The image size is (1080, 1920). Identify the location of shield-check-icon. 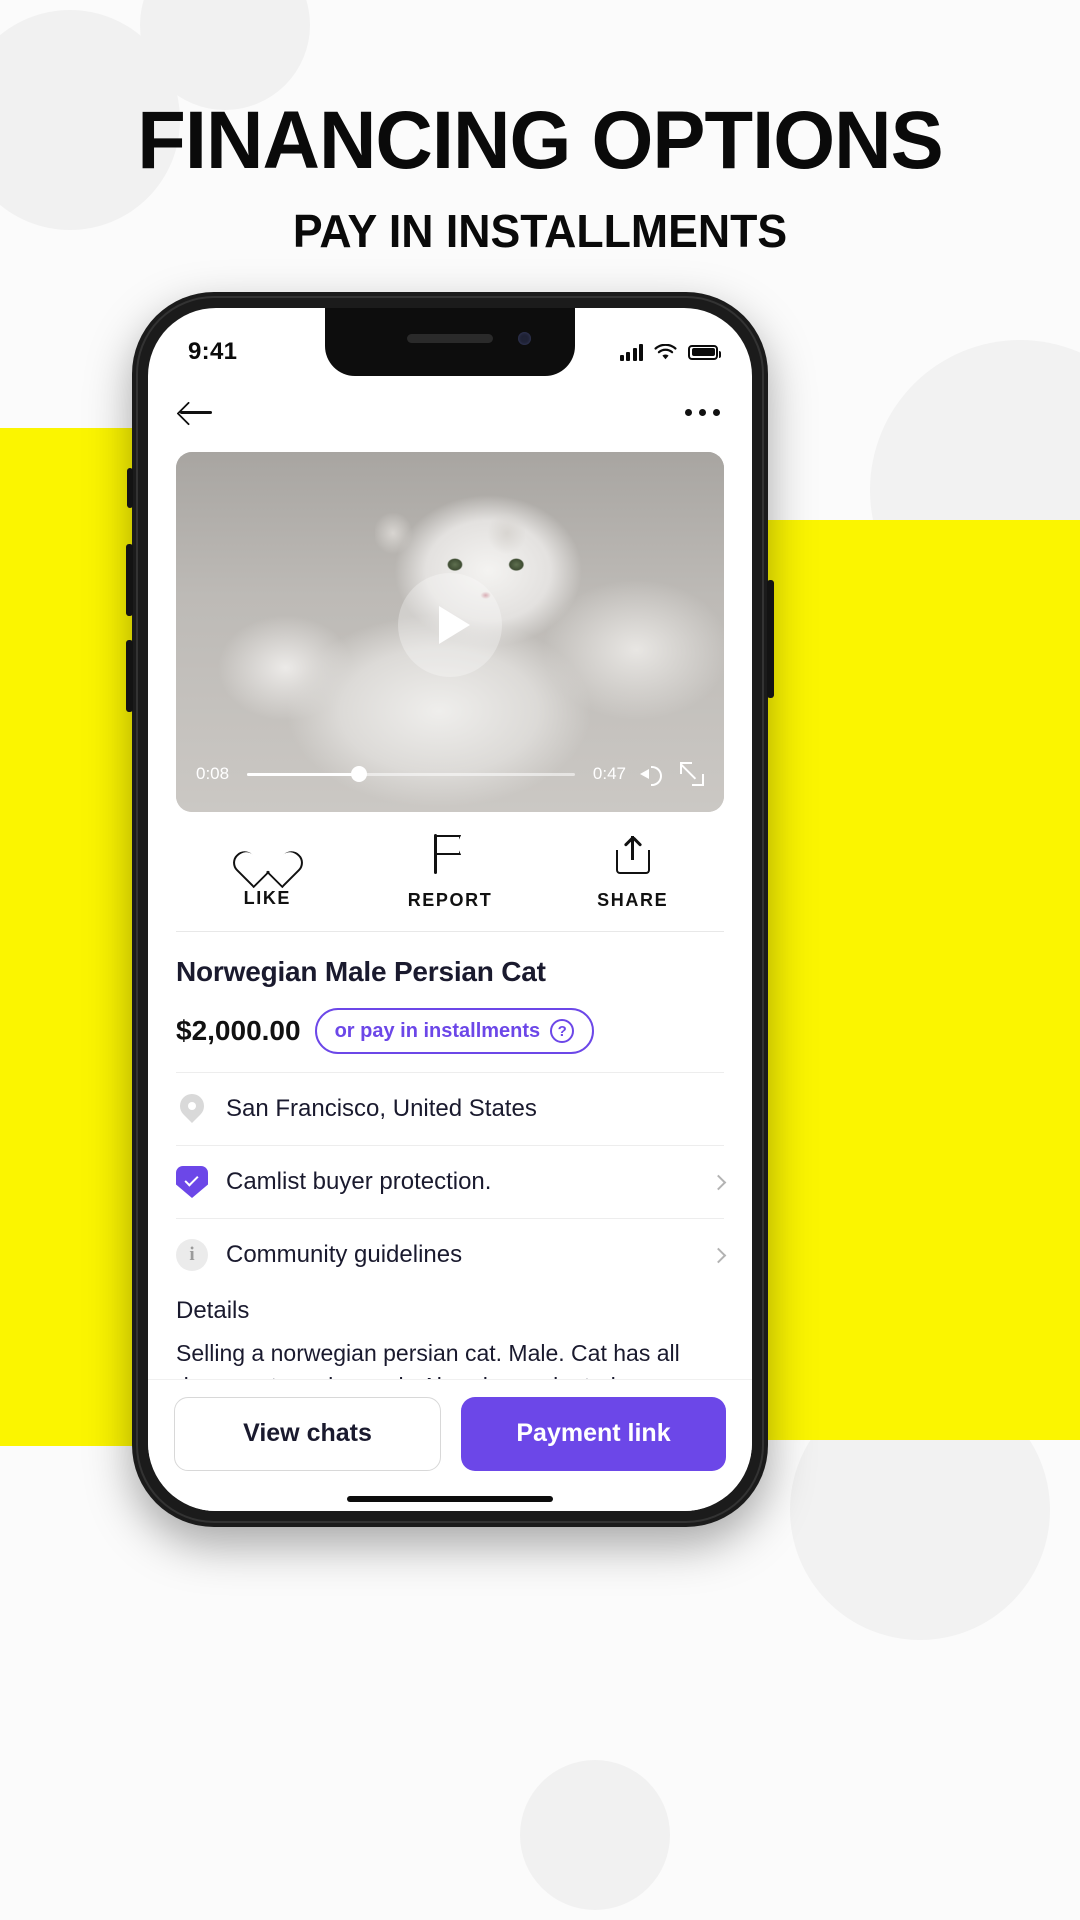
(192, 1182).